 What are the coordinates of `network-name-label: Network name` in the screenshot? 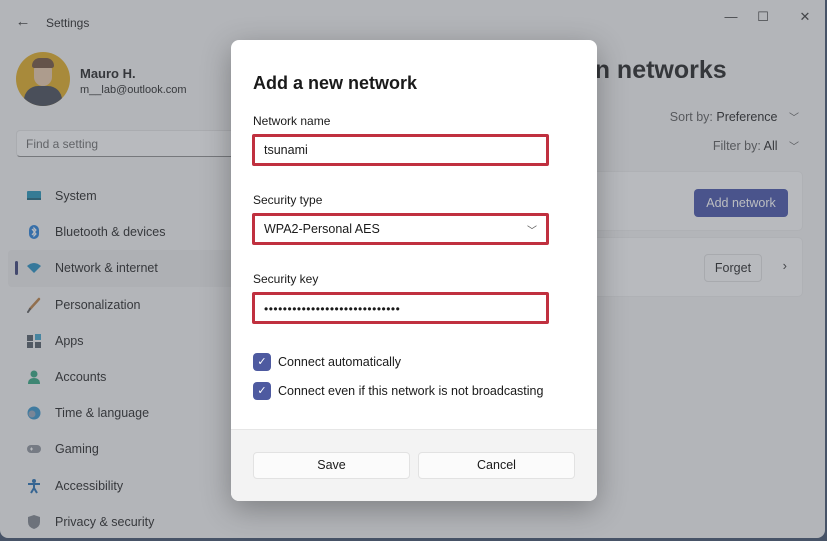 It's located at (292, 121).